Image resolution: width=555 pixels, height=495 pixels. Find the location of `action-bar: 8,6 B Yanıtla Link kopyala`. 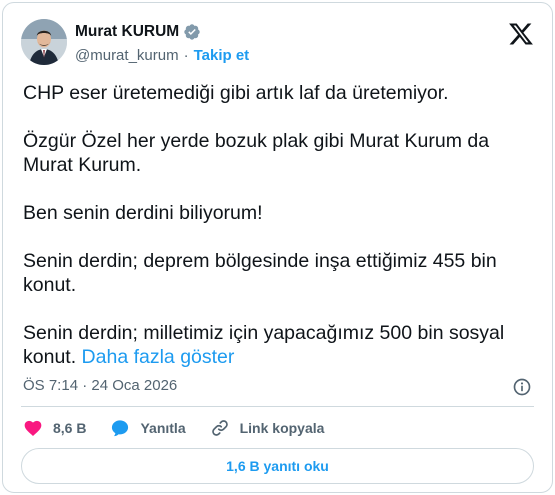

action-bar: 8,6 B Yanıtla Link kopyala is located at coordinates (185, 428).